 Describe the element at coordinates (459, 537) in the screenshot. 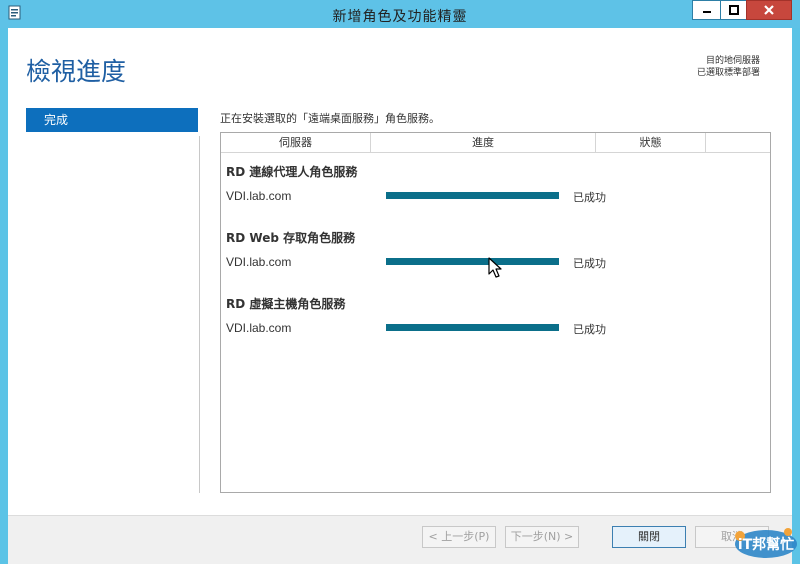

I see `previous-button: < 上一步(P)` at that location.